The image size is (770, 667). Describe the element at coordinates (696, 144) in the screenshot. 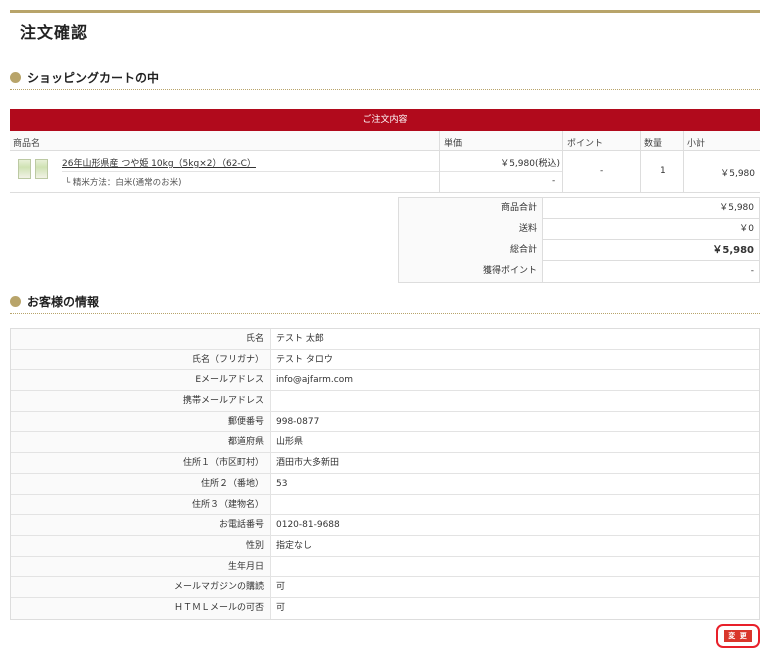

I see `col-subtotal: 小計` at that location.